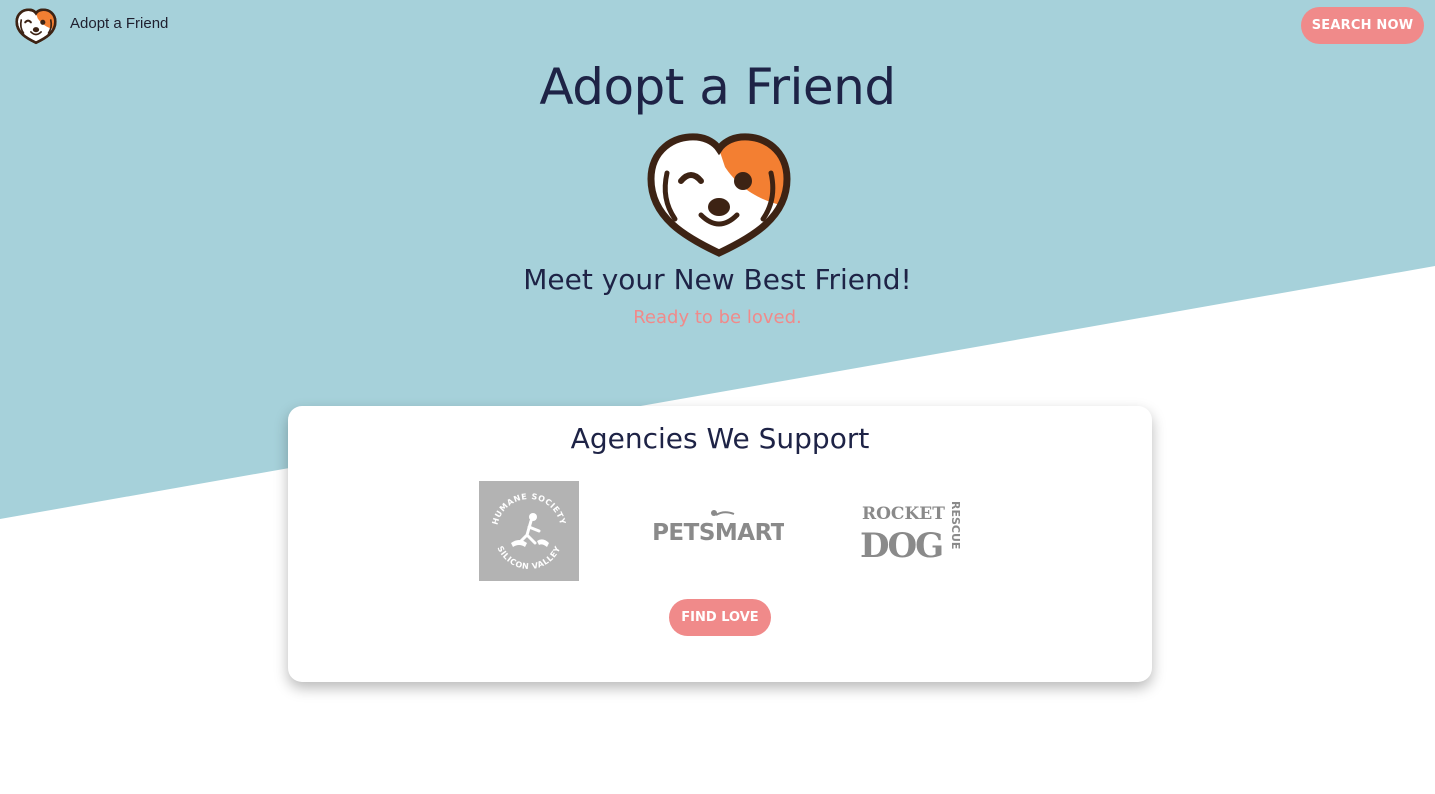 This screenshot has width=1435, height=794. I want to click on humane-society-top-text: HUMANE SOCIETY, so click(529, 509).